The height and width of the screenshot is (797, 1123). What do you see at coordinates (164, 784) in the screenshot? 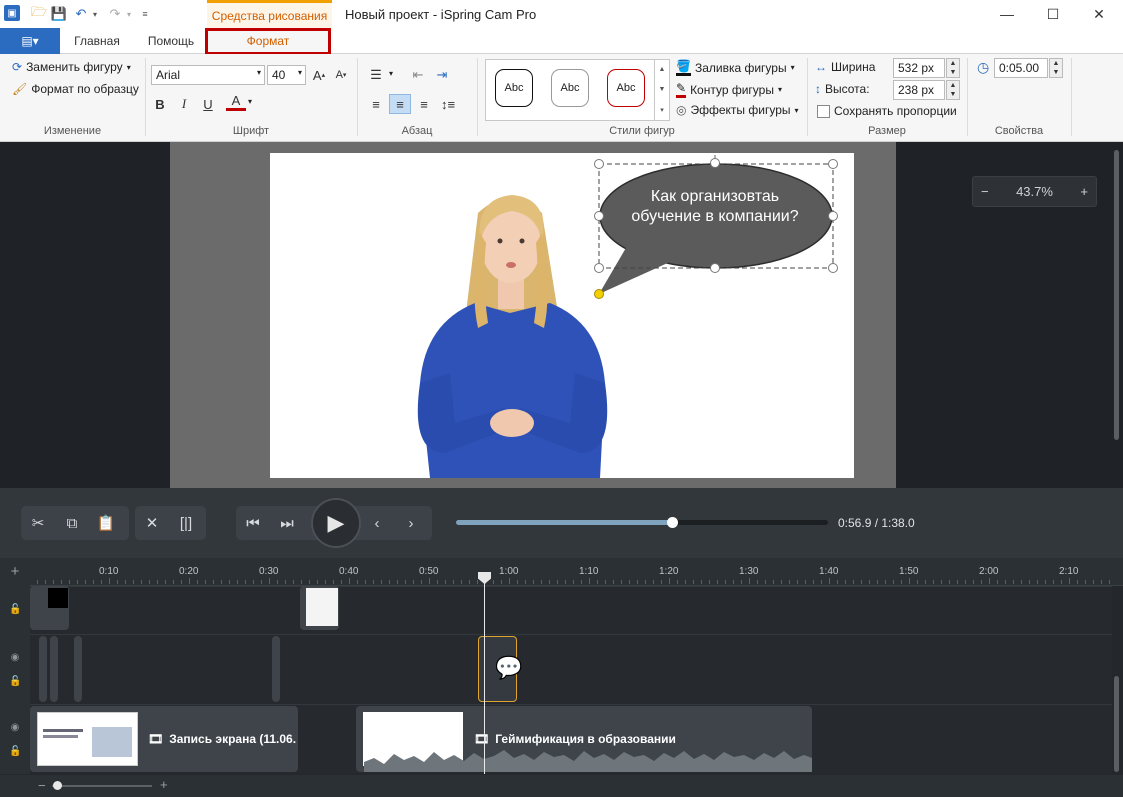
I see `timeline-zoom-in: +` at bounding box center [164, 784].